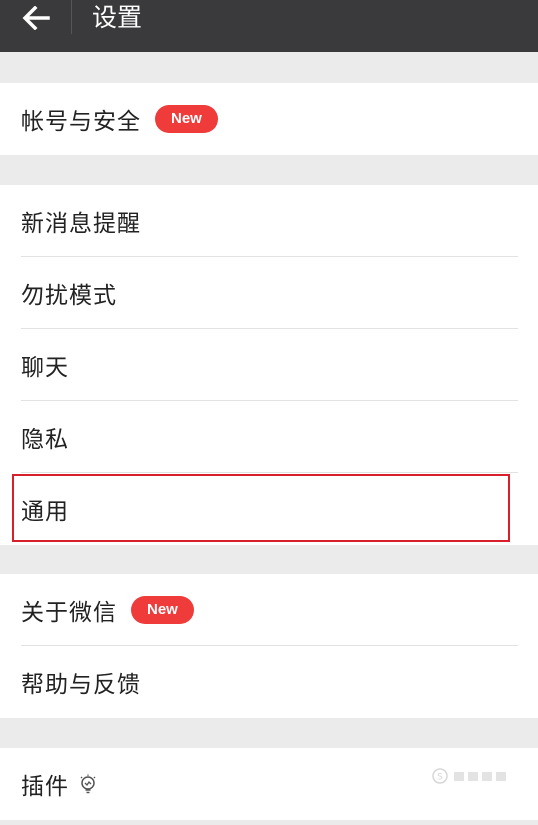 The height and width of the screenshot is (825, 538). I want to click on settings-item-new-message-alerts: 新消息提醒, so click(269, 221).